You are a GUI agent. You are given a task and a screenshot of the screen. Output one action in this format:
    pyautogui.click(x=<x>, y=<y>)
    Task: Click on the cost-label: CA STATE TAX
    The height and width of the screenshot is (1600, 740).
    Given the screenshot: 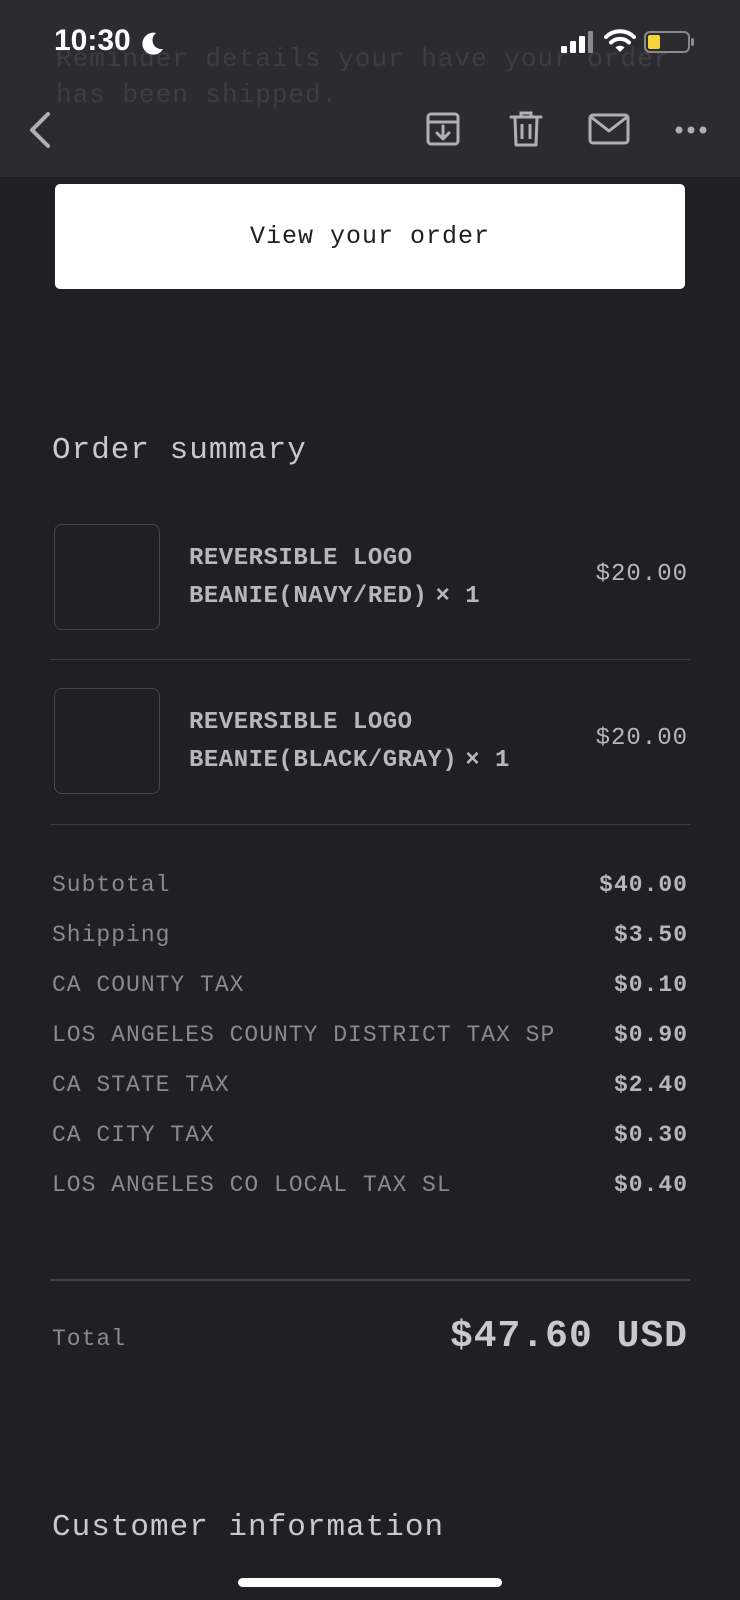 What is the action you would take?
    pyautogui.click(x=141, y=1085)
    